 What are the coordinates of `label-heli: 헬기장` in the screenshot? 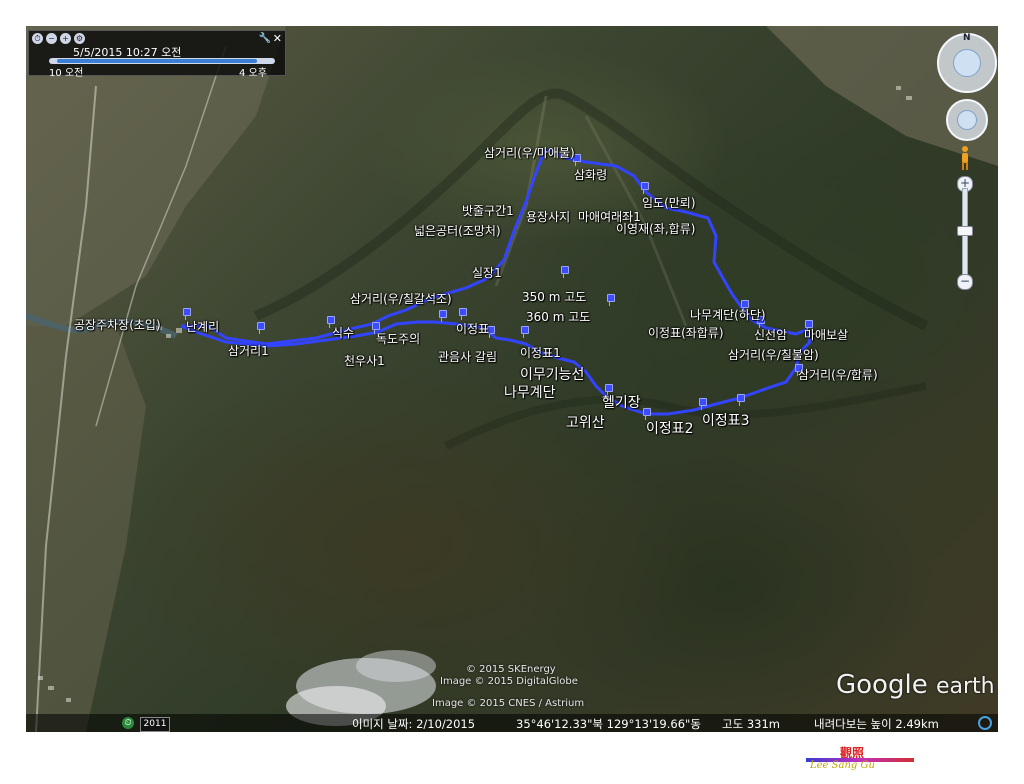 It's located at (621, 402).